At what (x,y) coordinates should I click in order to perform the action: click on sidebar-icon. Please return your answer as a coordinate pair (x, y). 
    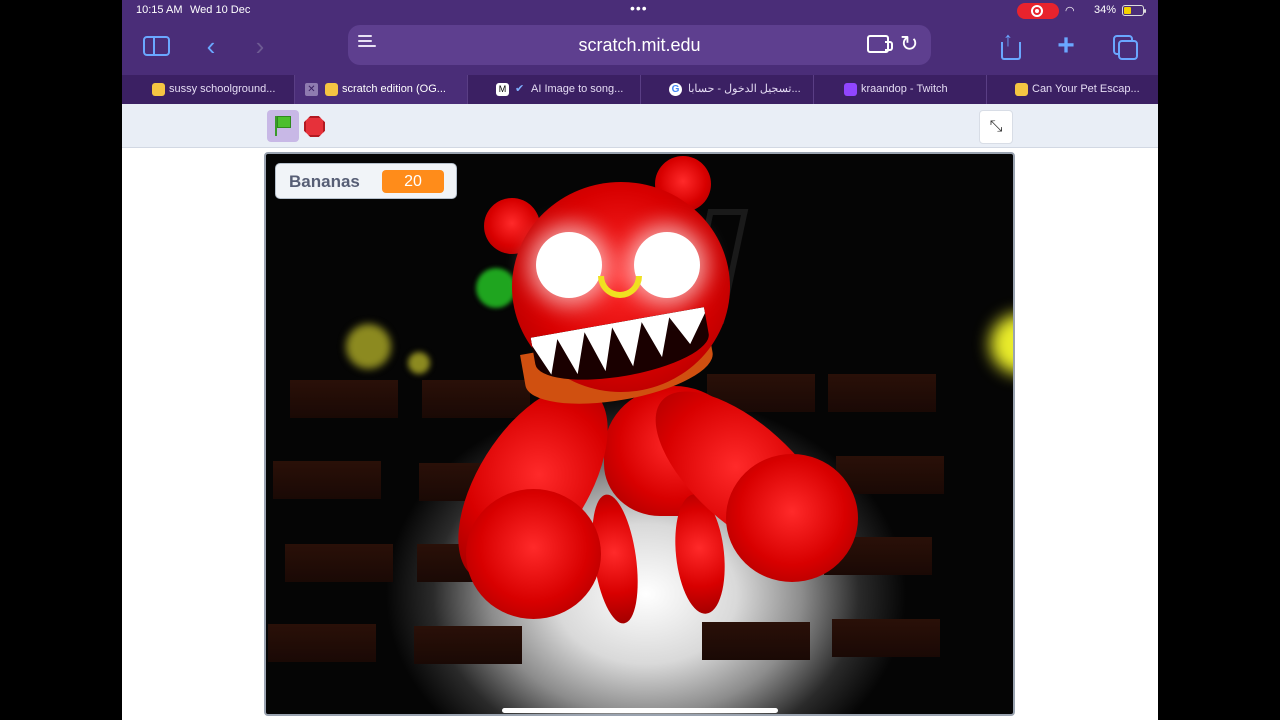
    Looking at the image, I should click on (157, 46).